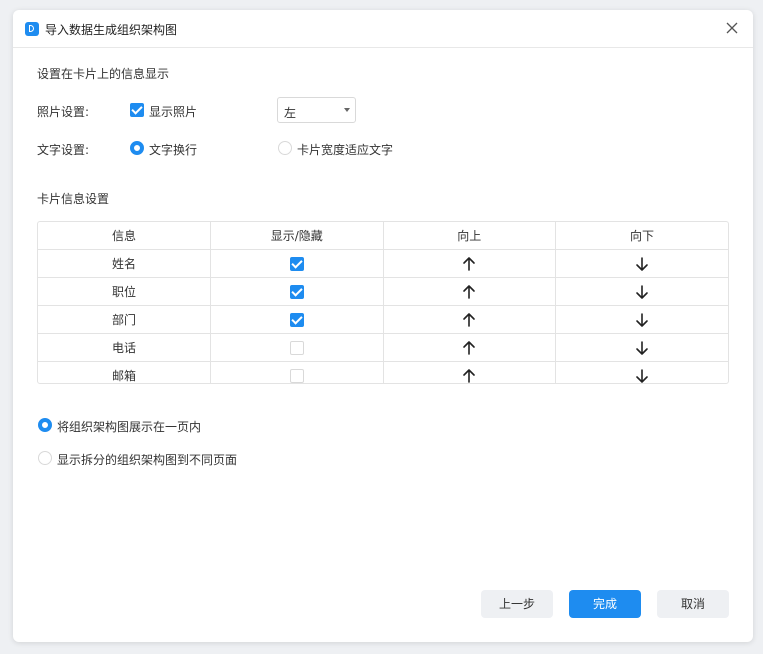  I want to click on split-pages-radio, so click(45, 458).